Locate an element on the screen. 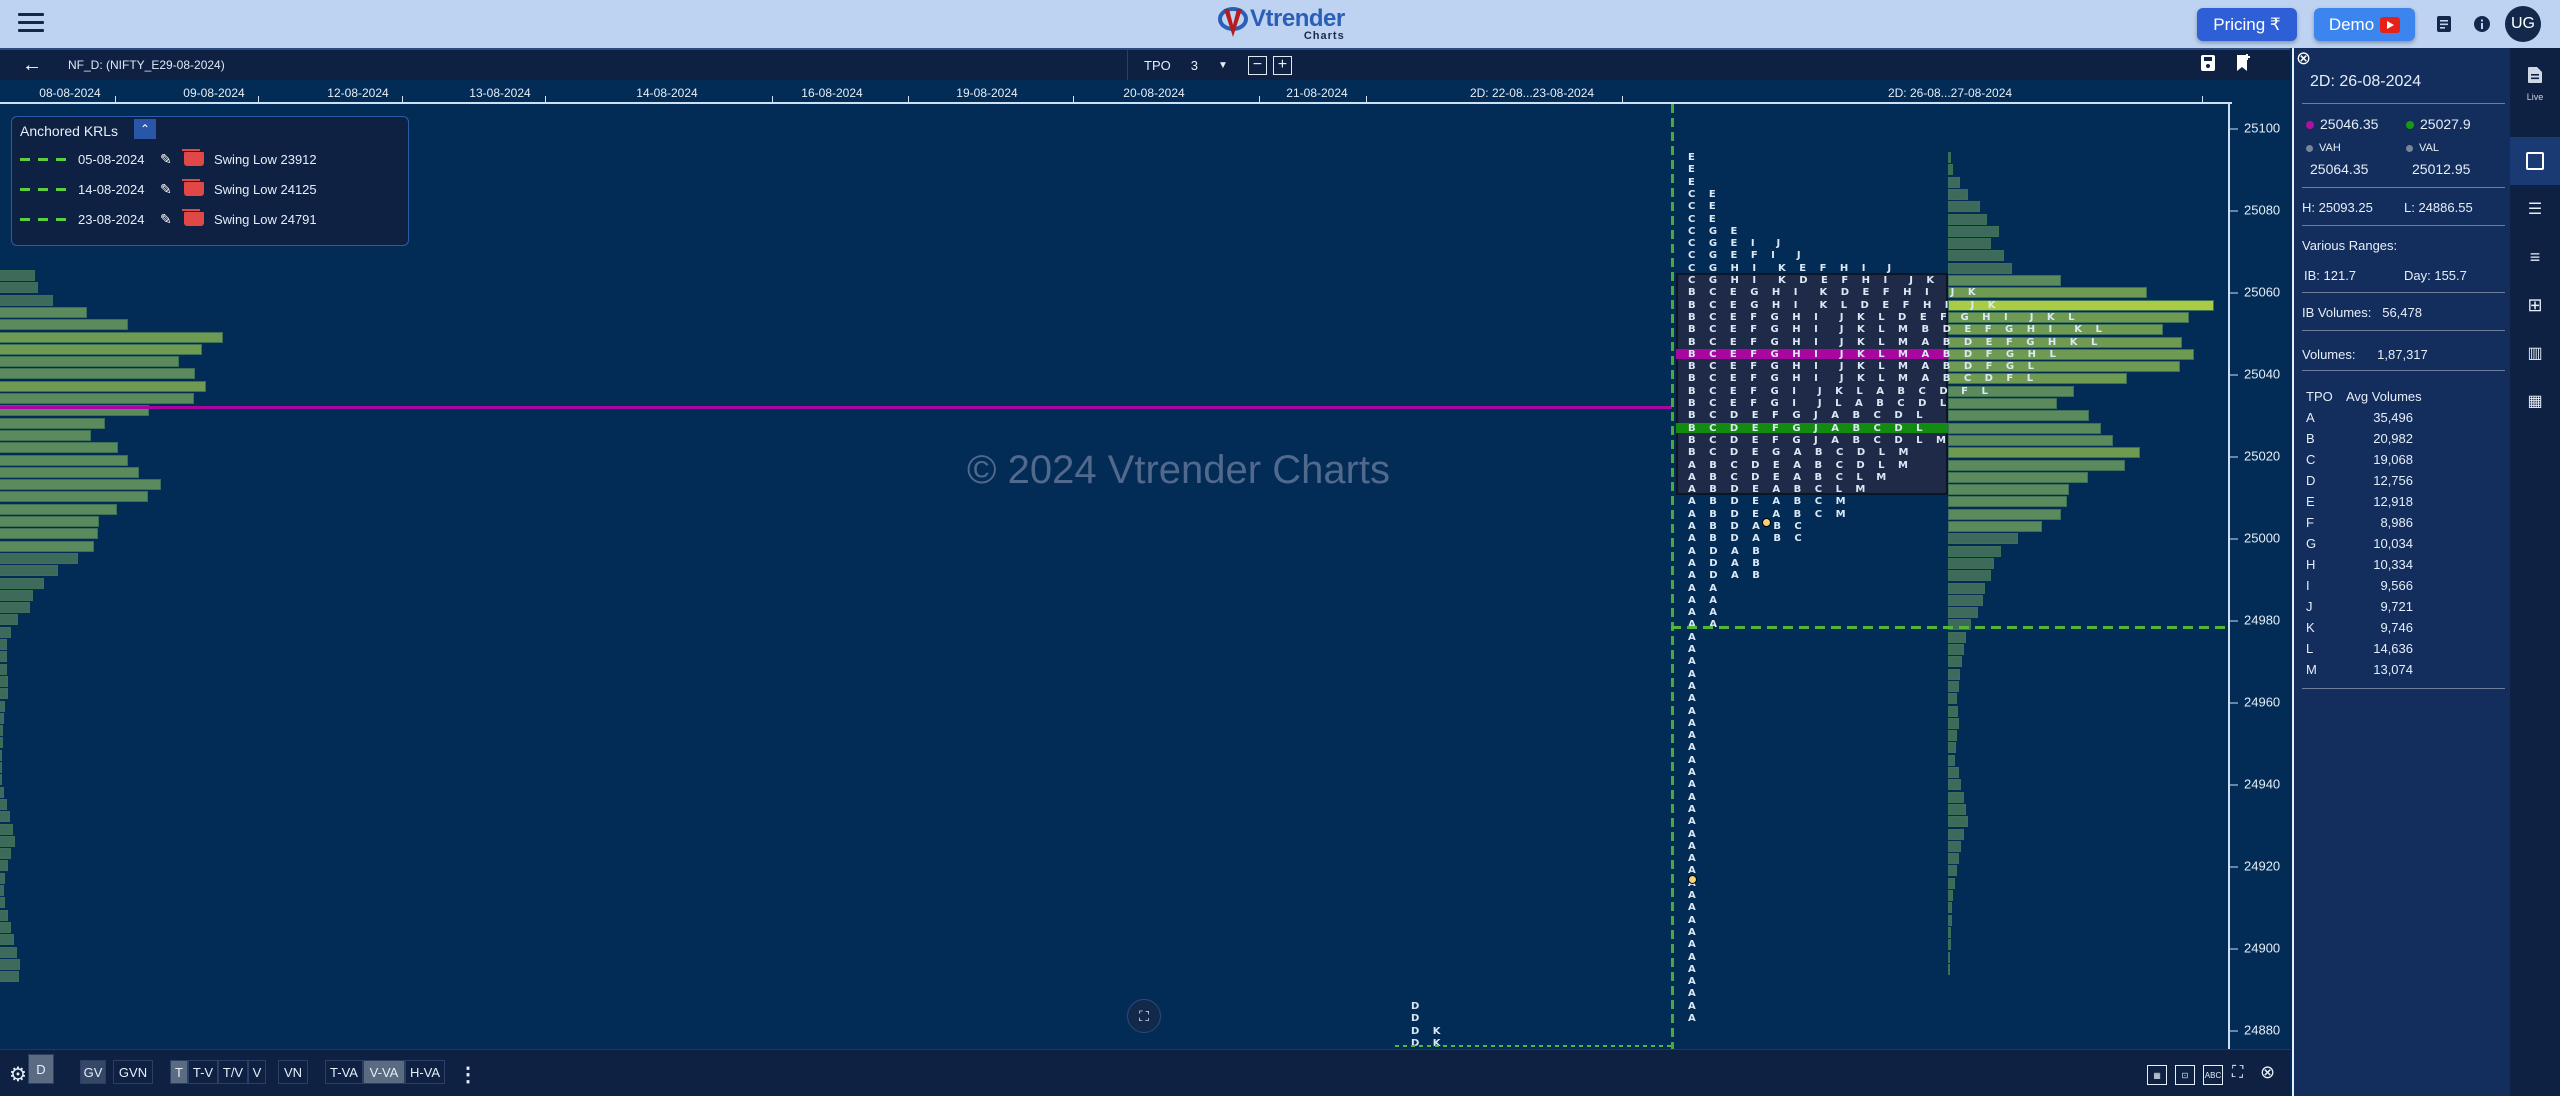  tpo-row: A B C D E A B C L M is located at coordinates (1790, 477).